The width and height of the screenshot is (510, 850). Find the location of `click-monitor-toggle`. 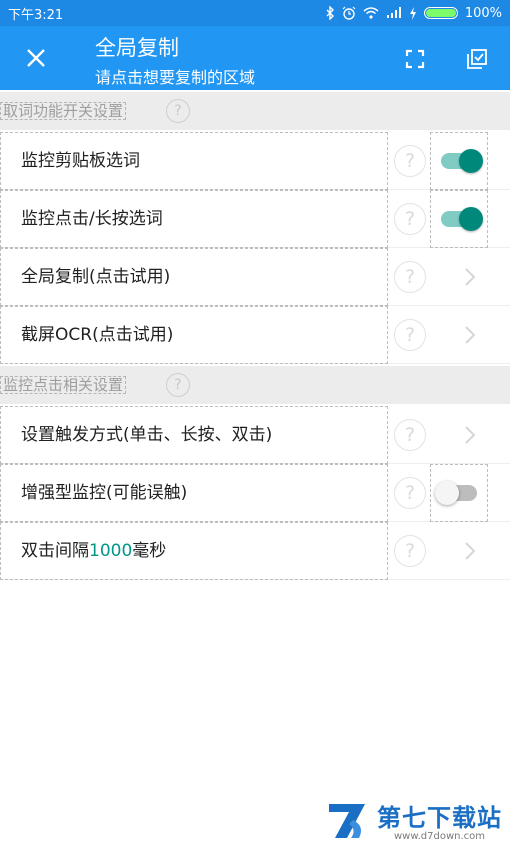

click-monitor-toggle is located at coordinates (462, 219).